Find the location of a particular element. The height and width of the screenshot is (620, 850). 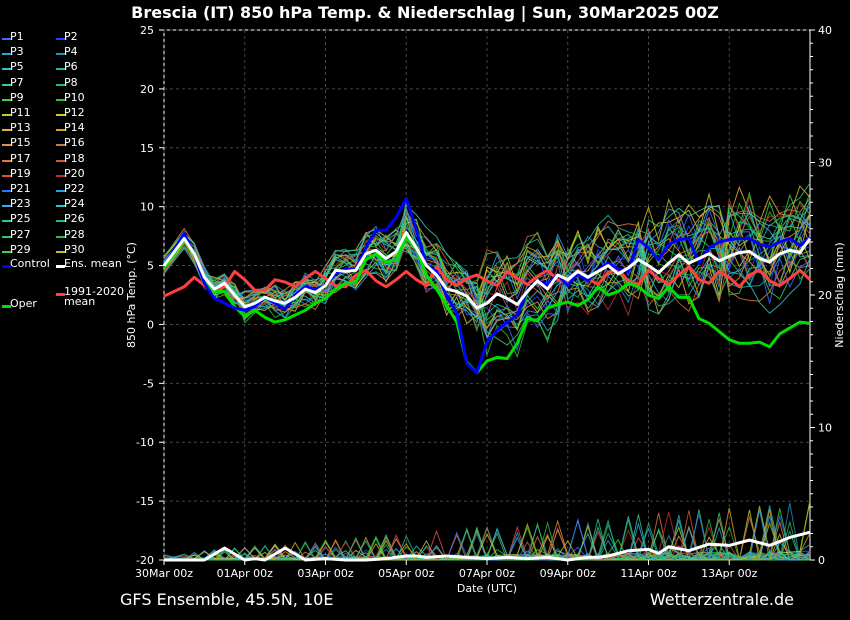

footer-model-info: GFS Ensemble, 45.5N, 10E is located at coordinates (227, 599).